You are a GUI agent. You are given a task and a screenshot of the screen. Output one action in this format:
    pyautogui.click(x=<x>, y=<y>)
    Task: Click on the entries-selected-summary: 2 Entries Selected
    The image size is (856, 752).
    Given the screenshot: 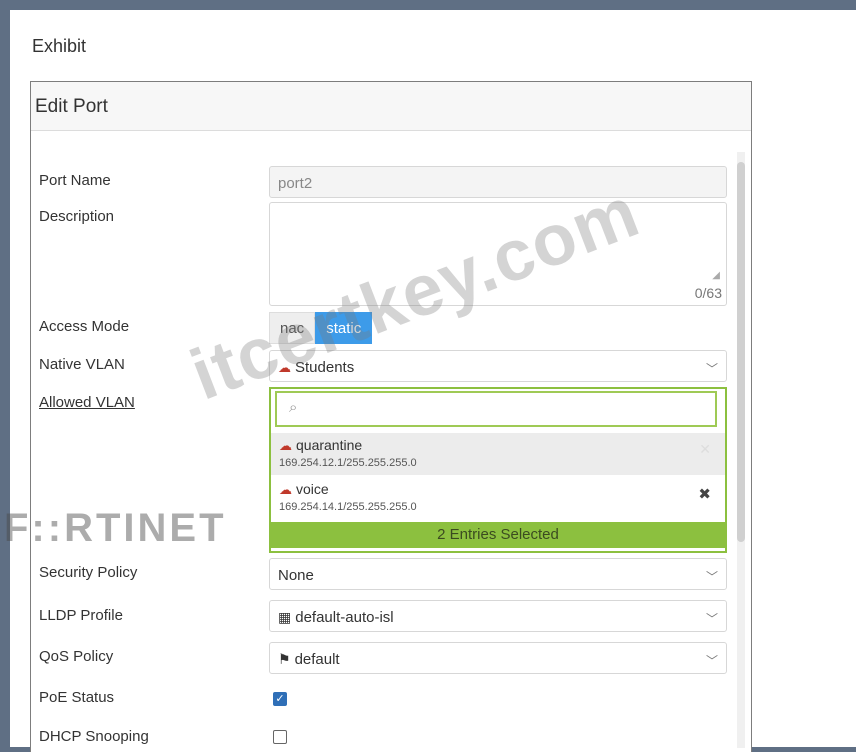 What is the action you would take?
    pyautogui.click(x=498, y=535)
    